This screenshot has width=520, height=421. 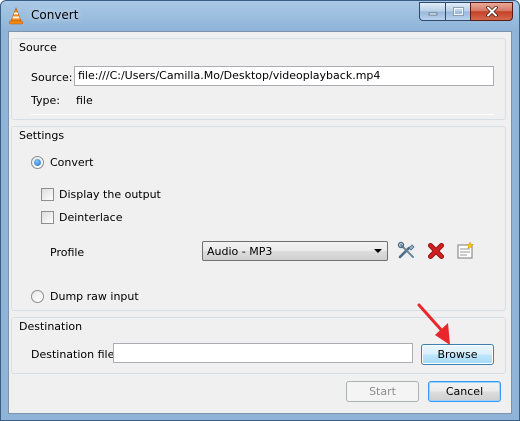 I want to click on minimize-icon, so click(x=432, y=13).